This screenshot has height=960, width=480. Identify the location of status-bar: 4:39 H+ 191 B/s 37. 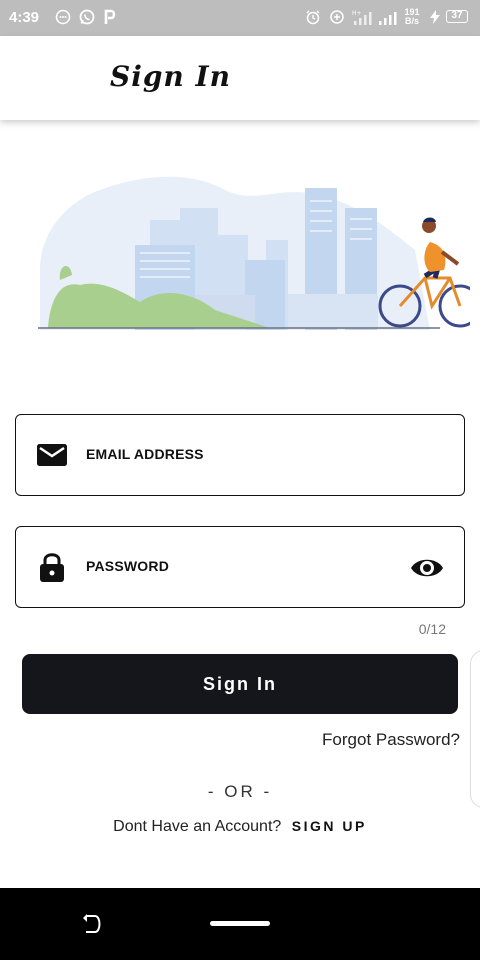
(240, 18).